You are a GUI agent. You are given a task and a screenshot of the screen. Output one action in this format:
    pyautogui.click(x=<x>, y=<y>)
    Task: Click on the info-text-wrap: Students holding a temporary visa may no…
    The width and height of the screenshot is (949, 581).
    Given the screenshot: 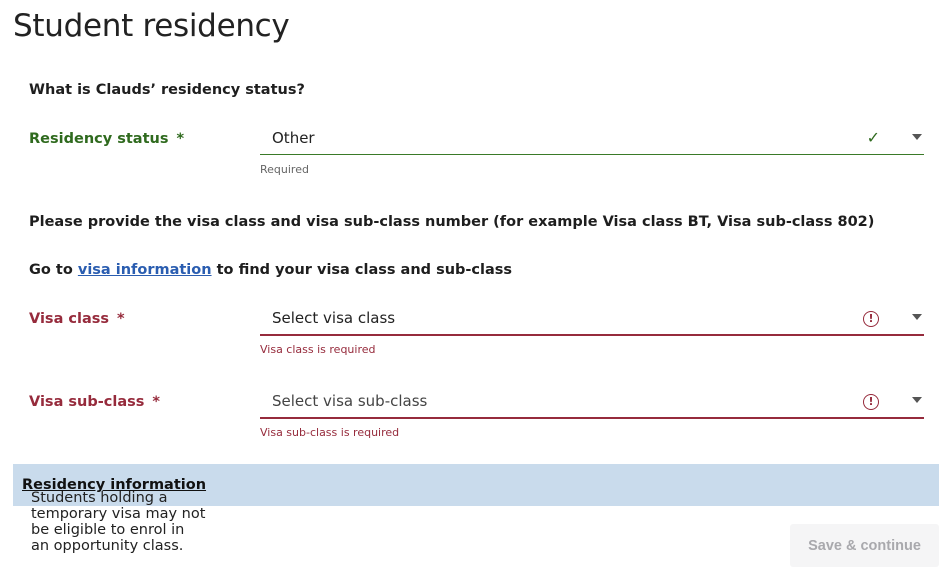 What is the action you would take?
    pyautogui.click(x=114, y=515)
    